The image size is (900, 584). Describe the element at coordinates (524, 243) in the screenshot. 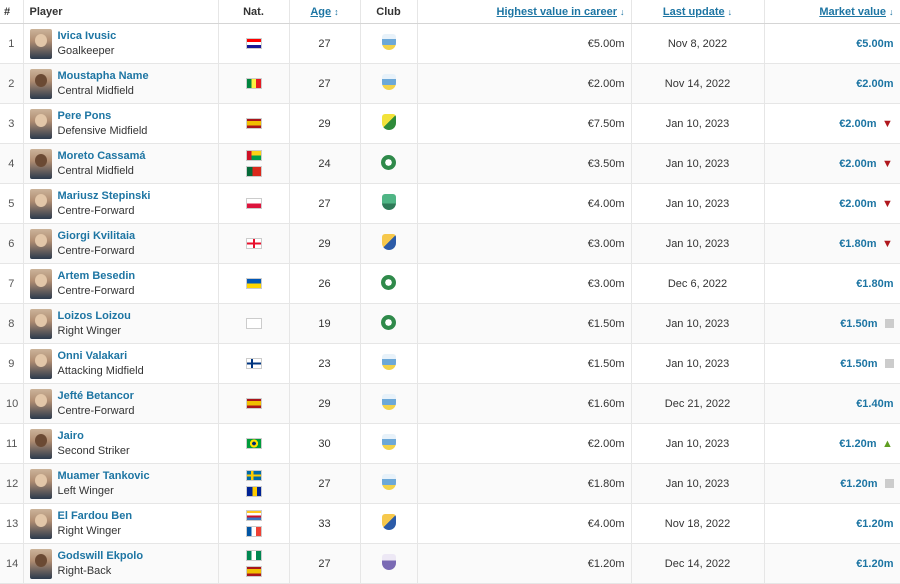

I see `highest-value-cell: €3.00m` at that location.